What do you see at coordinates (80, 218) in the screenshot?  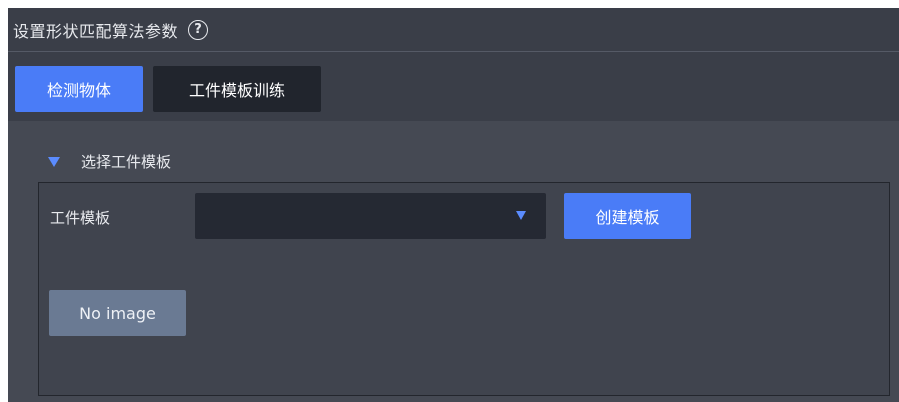 I see `template-field-label: 工件模板` at bounding box center [80, 218].